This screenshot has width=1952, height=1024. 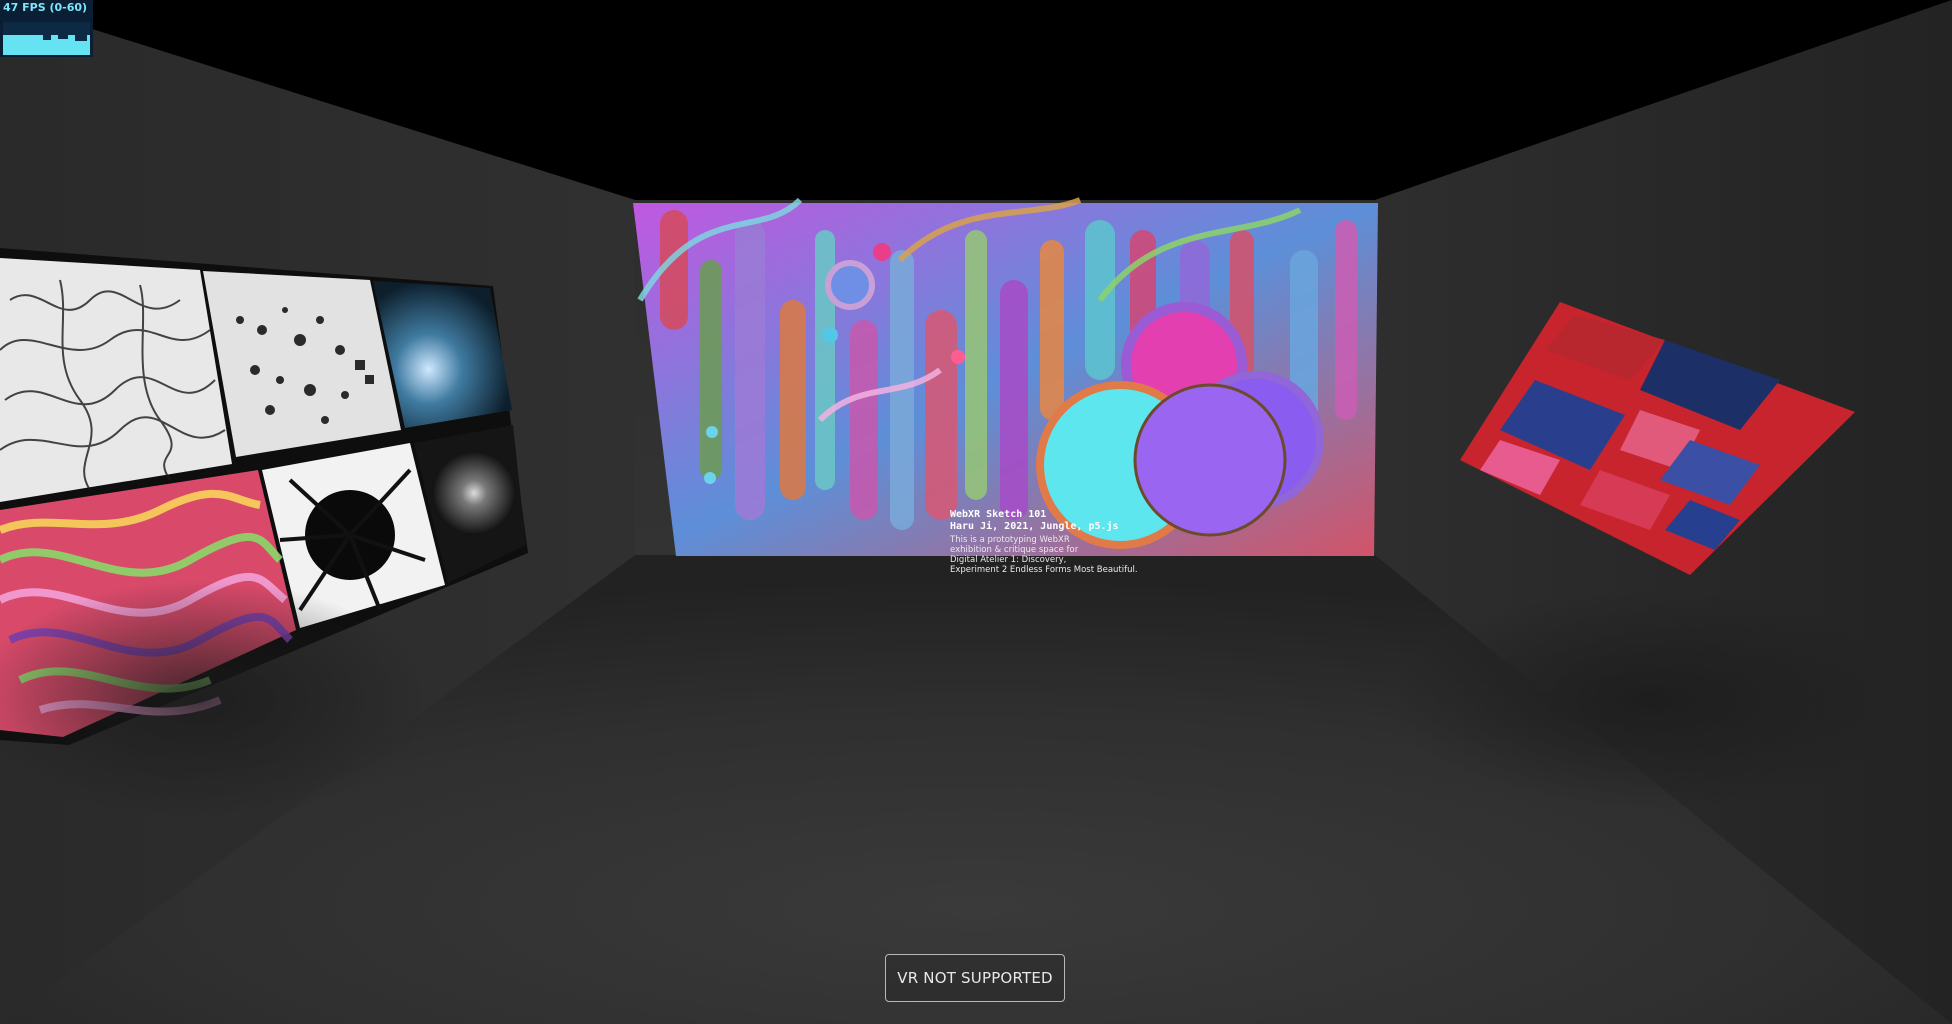 I want to click on artwork-description-line: This is a prototyping WebXR, so click(x=1010, y=540).